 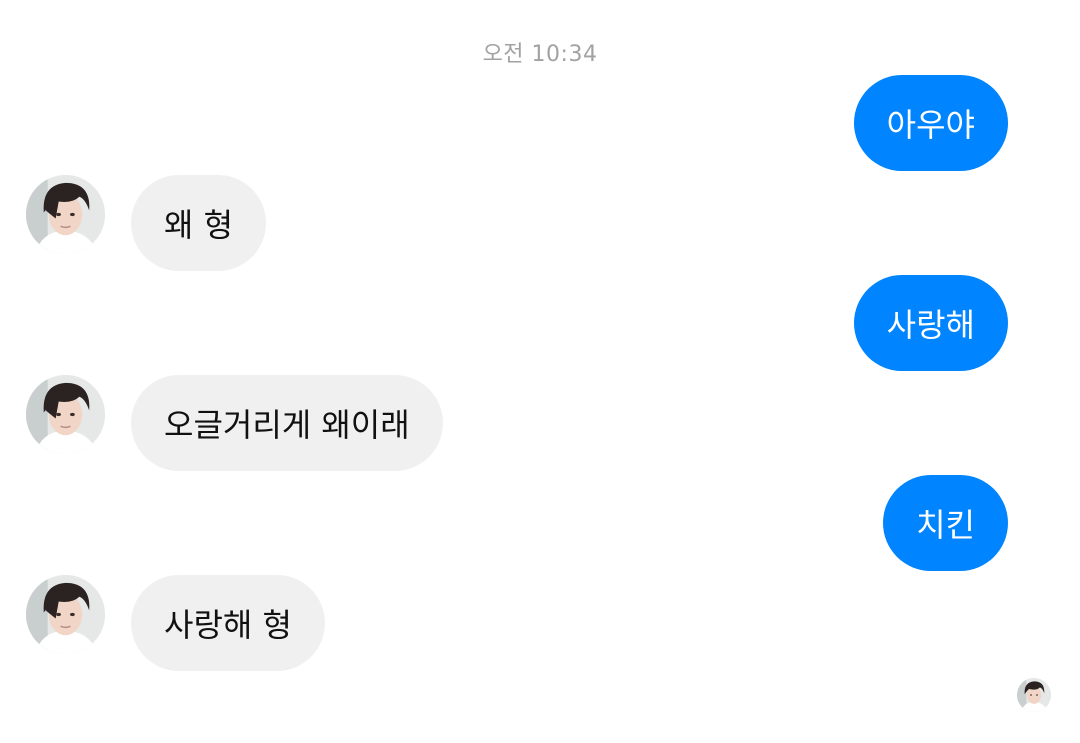 I want to click on message-row-outgoing: 사랑해, so click(x=540, y=323).